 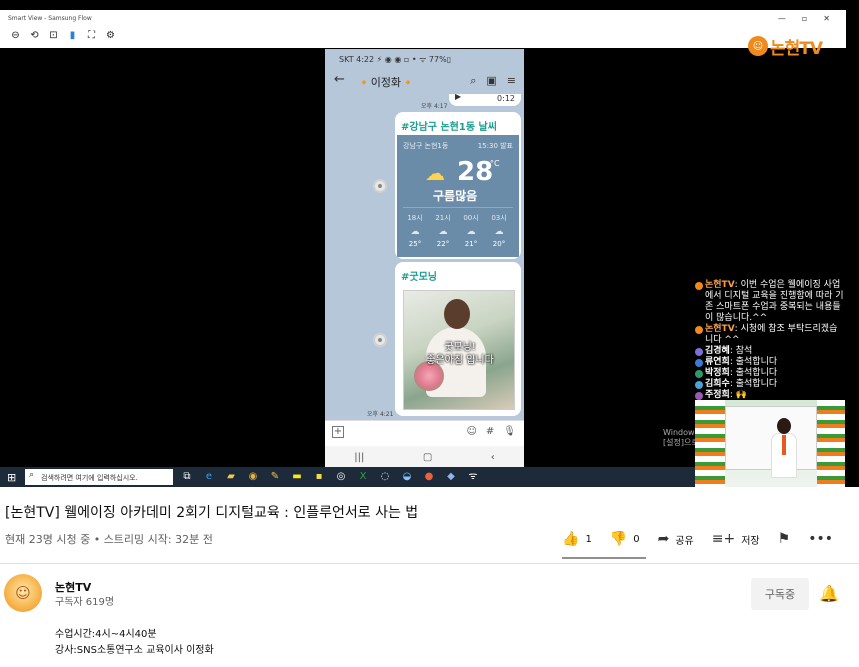 I want to click on save-button: ≡+ 저장, so click(x=736, y=539).